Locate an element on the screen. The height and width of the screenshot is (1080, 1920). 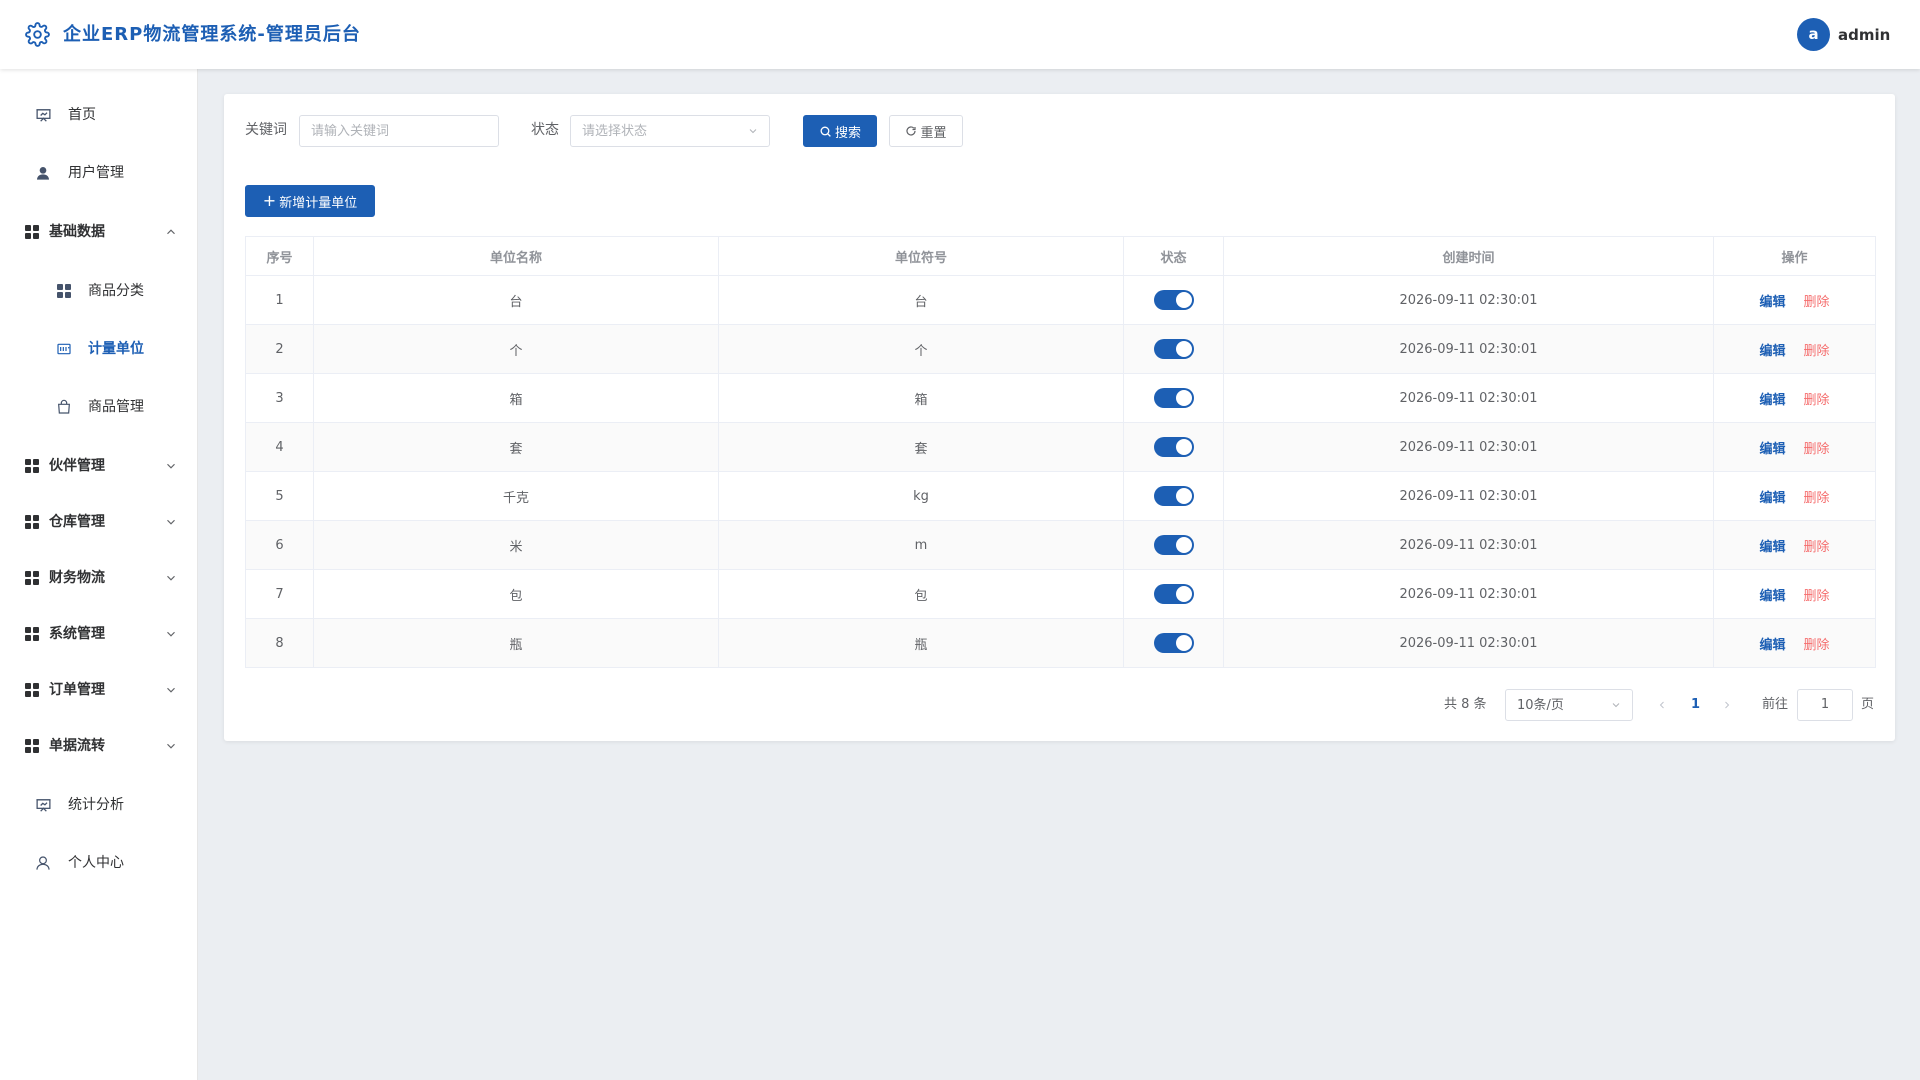
sidebar-item-products: 商品管理 is located at coordinates (99, 407).